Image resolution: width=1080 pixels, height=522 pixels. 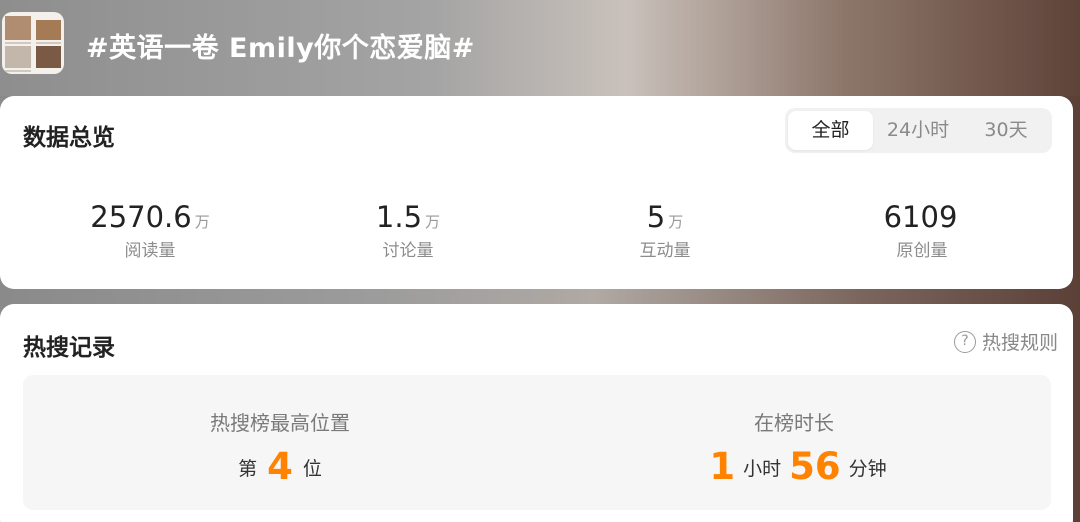 What do you see at coordinates (69, 348) in the screenshot?
I see `hot-search-title: 热搜记录` at bounding box center [69, 348].